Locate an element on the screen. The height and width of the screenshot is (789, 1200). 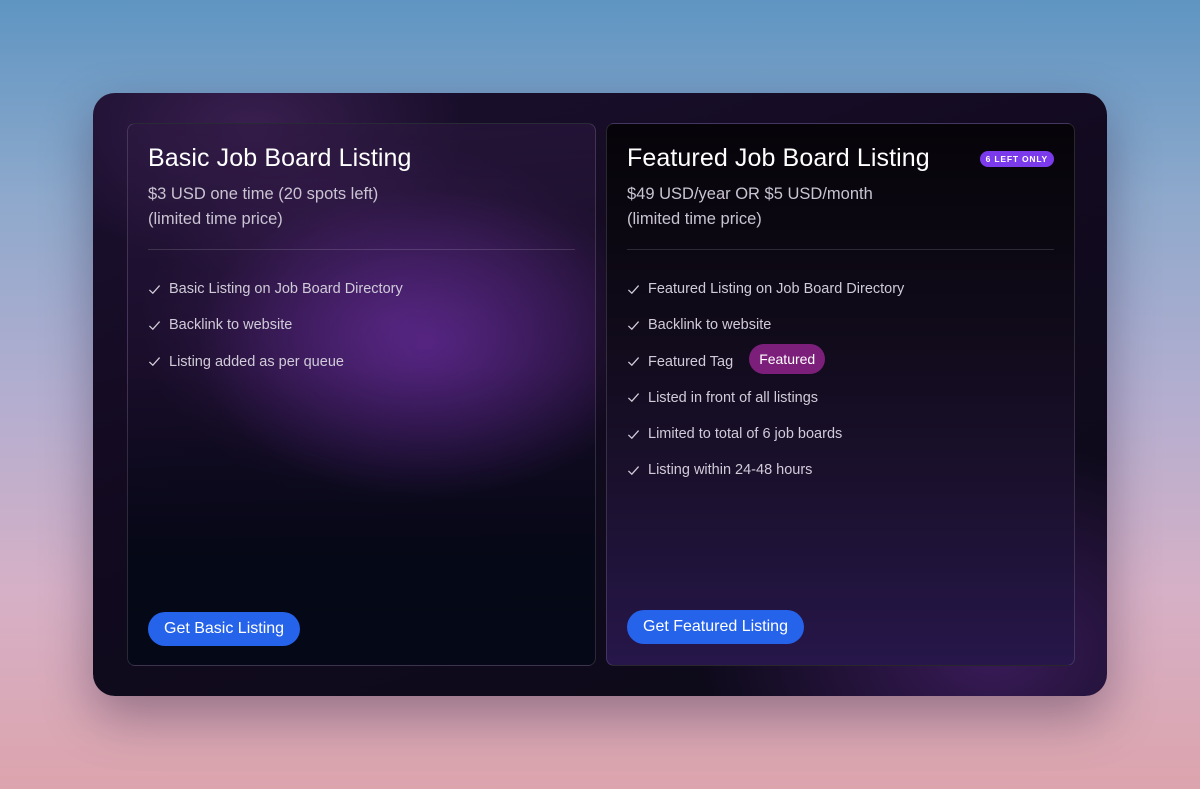
feature-item: Listed in front of all listings is located at coordinates (765, 406).